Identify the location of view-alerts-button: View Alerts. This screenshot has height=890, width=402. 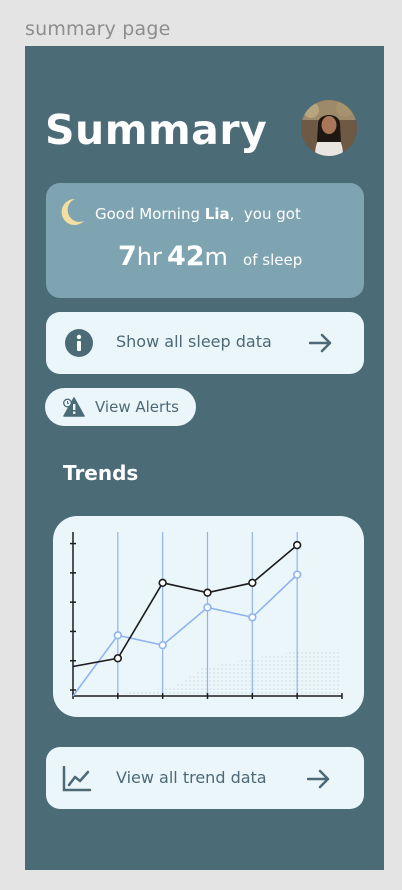
(120, 407).